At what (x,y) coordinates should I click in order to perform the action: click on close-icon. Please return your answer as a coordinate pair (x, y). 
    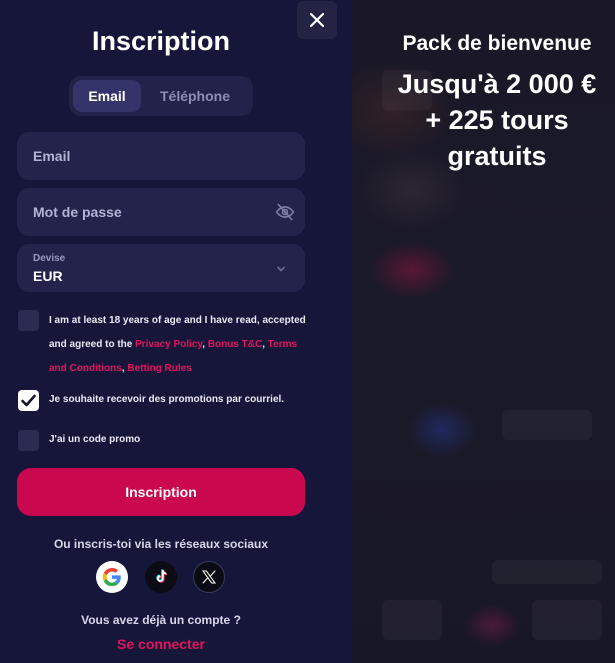
    Looking at the image, I should click on (317, 20).